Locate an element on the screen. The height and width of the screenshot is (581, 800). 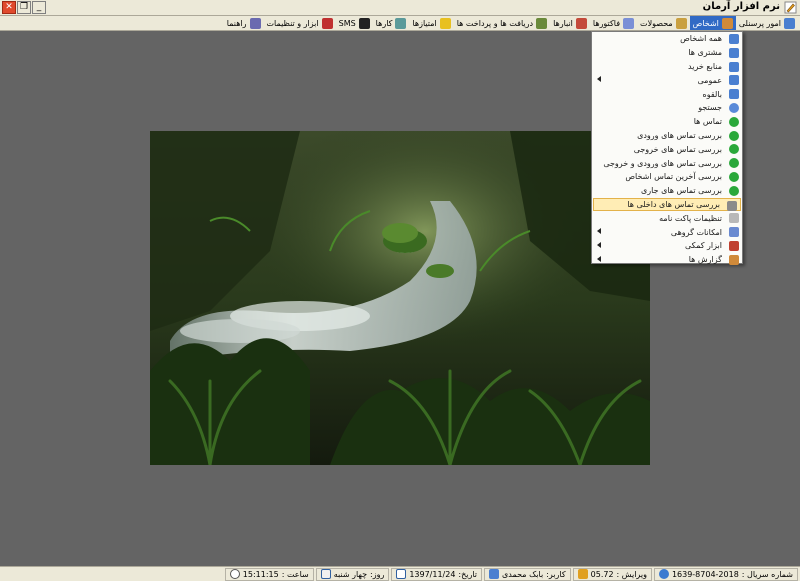
dropdown-item-15: ابزار کمکی is located at coordinates (667, 246).